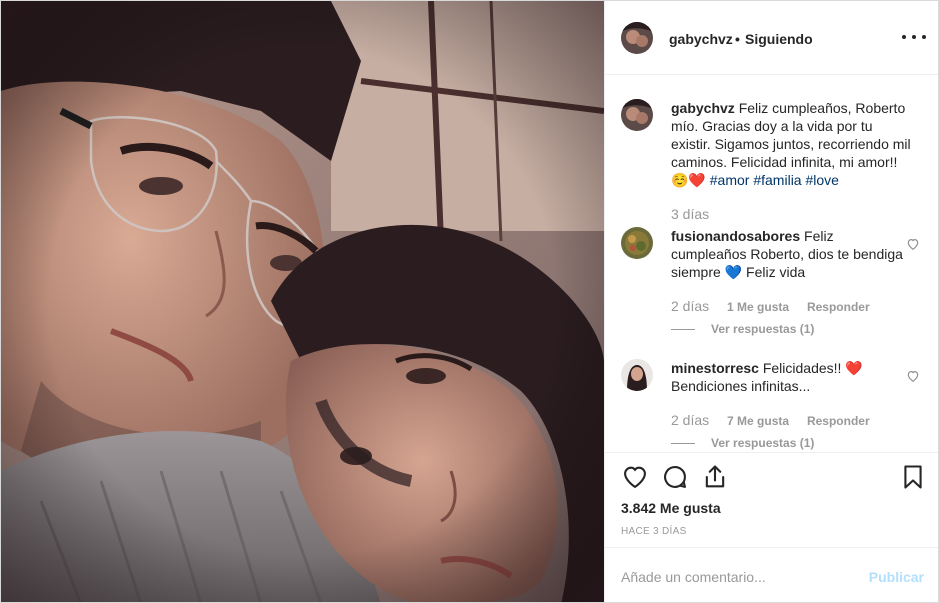 The height and width of the screenshot is (603, 939). I want to click on comment-meta: 2 días 1 Me gusta Responder, so click(770, 306).